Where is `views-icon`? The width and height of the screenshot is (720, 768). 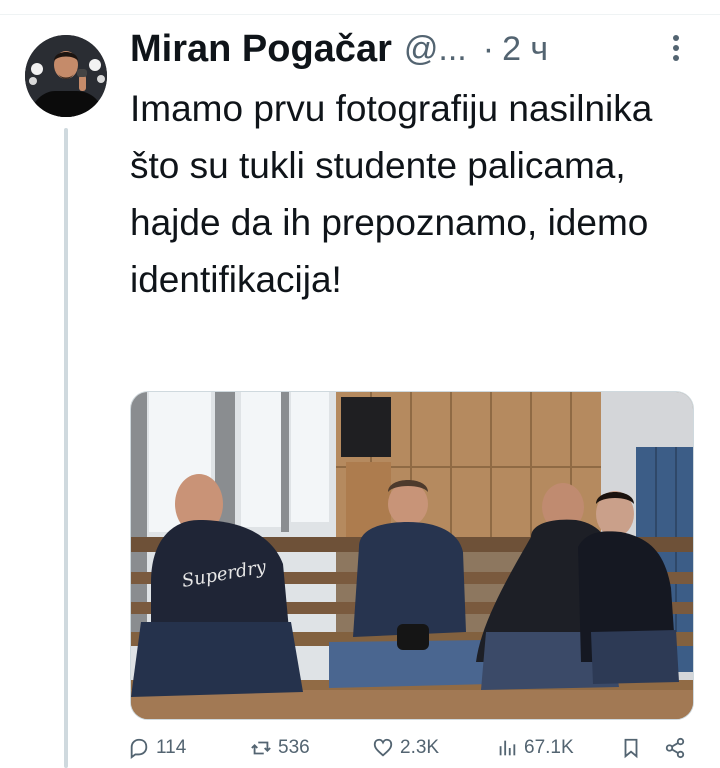 views-icon is located at coordinates (507, 748).